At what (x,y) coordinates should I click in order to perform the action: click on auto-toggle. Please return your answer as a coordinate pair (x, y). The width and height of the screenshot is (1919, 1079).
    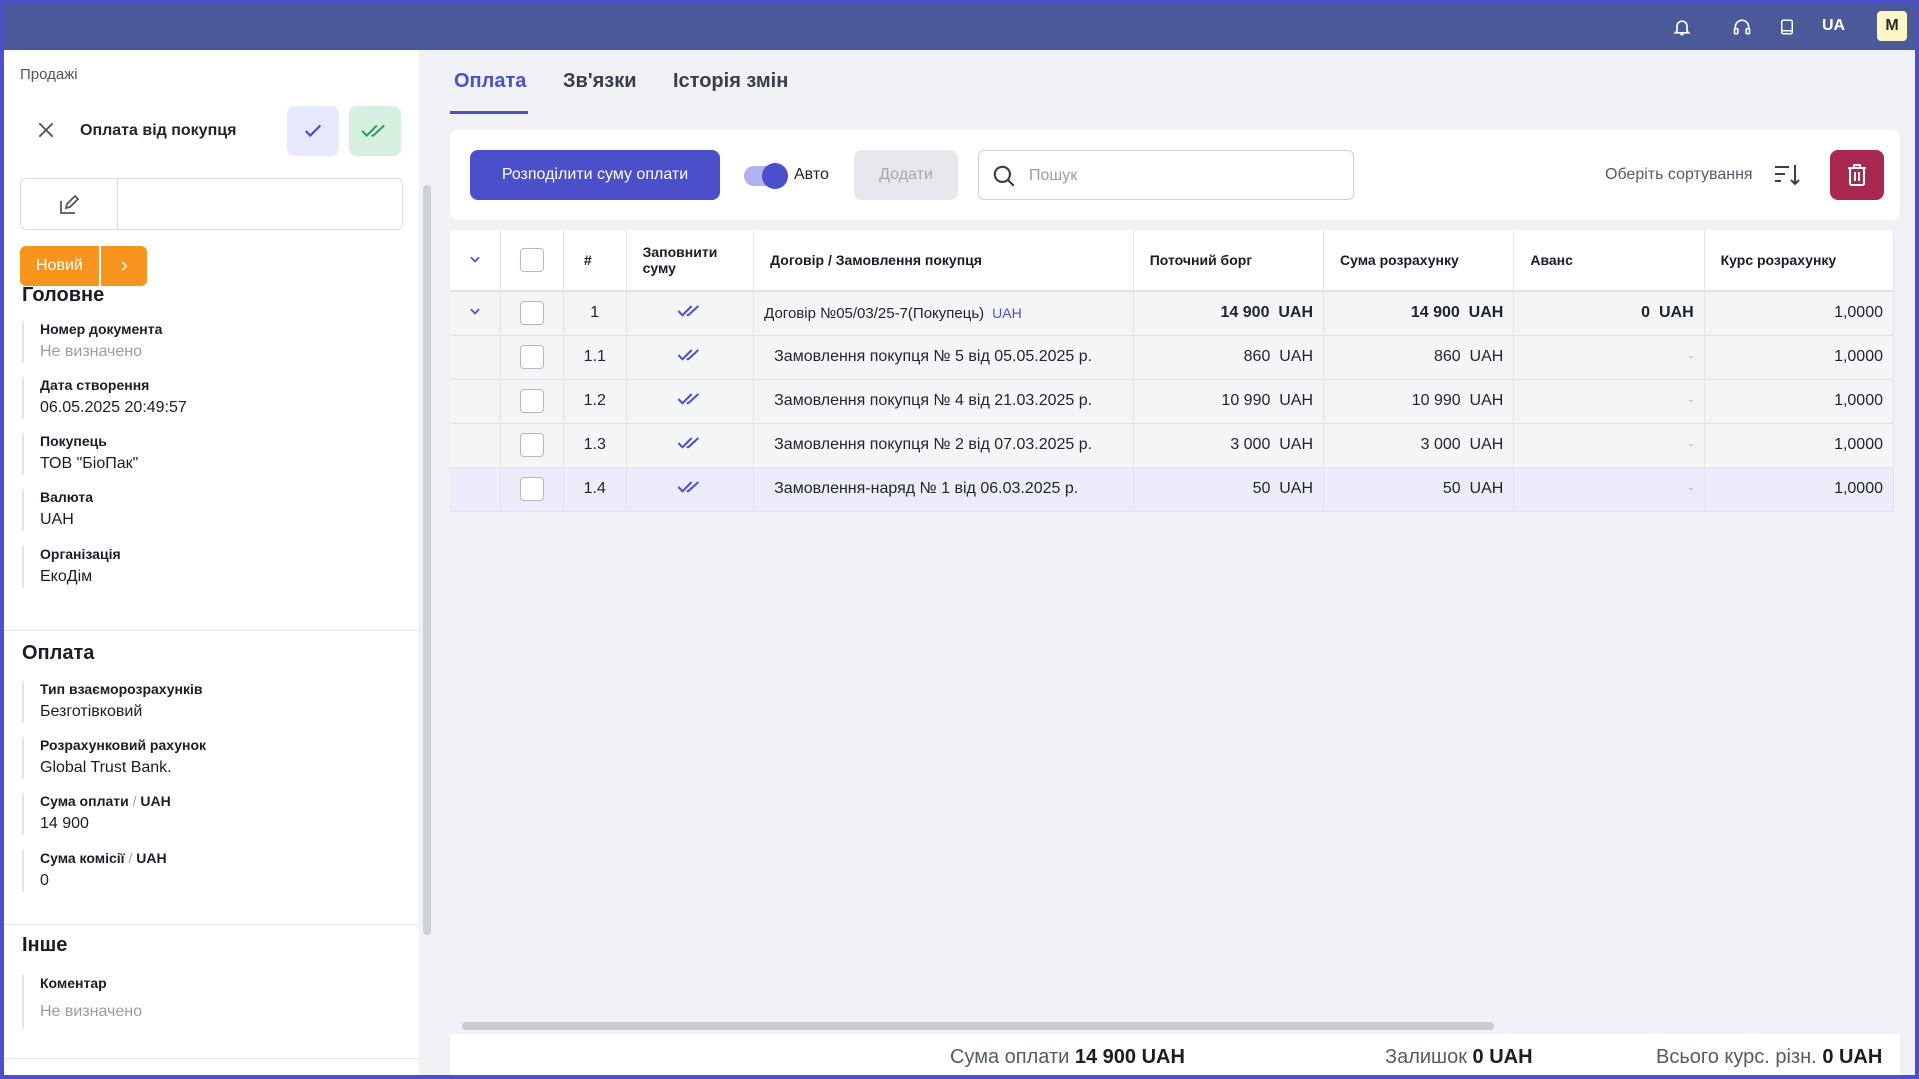
    Looking at the image, I should click on (766, 176).